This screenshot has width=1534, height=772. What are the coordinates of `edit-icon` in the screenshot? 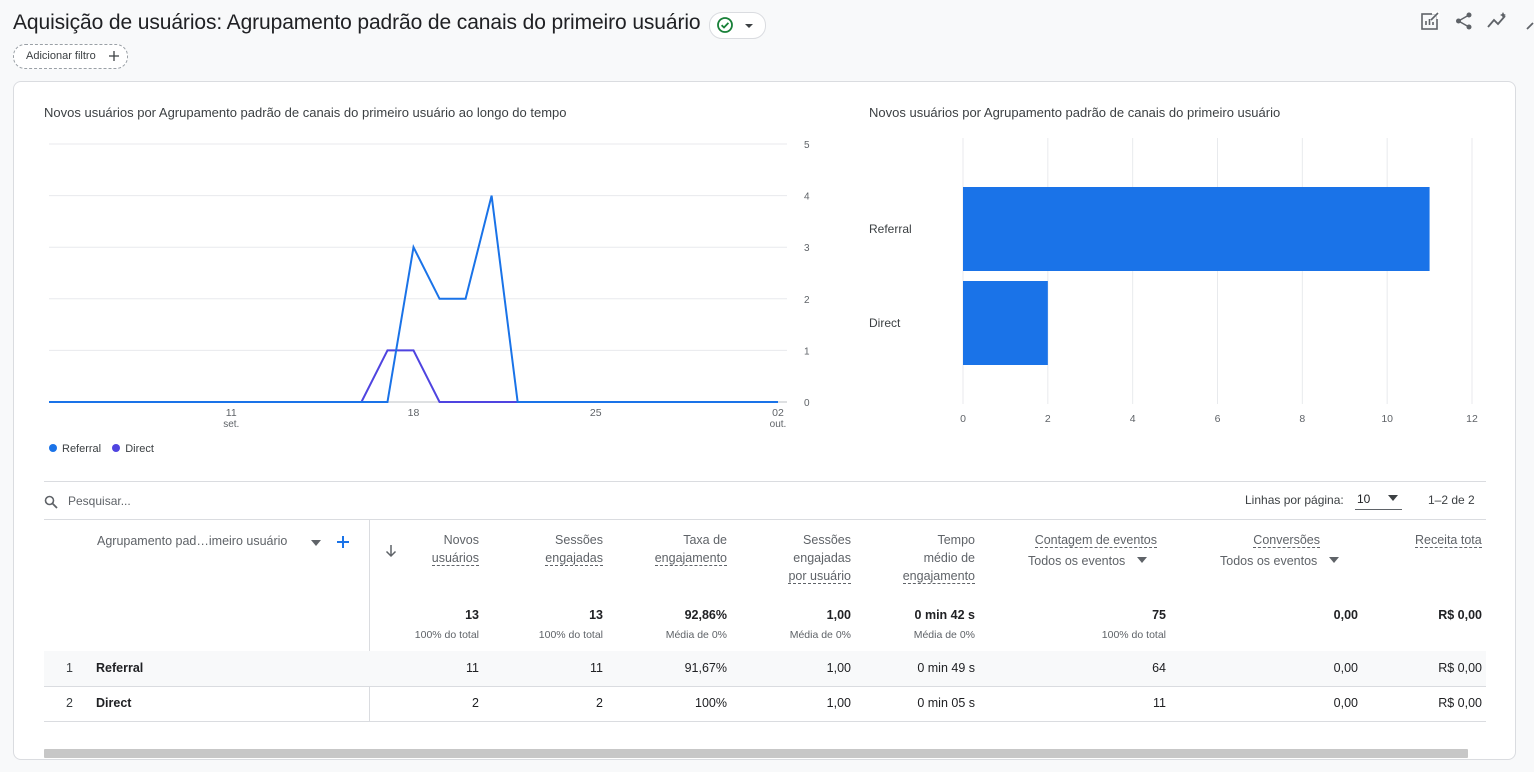 It's located at (1530, 21).